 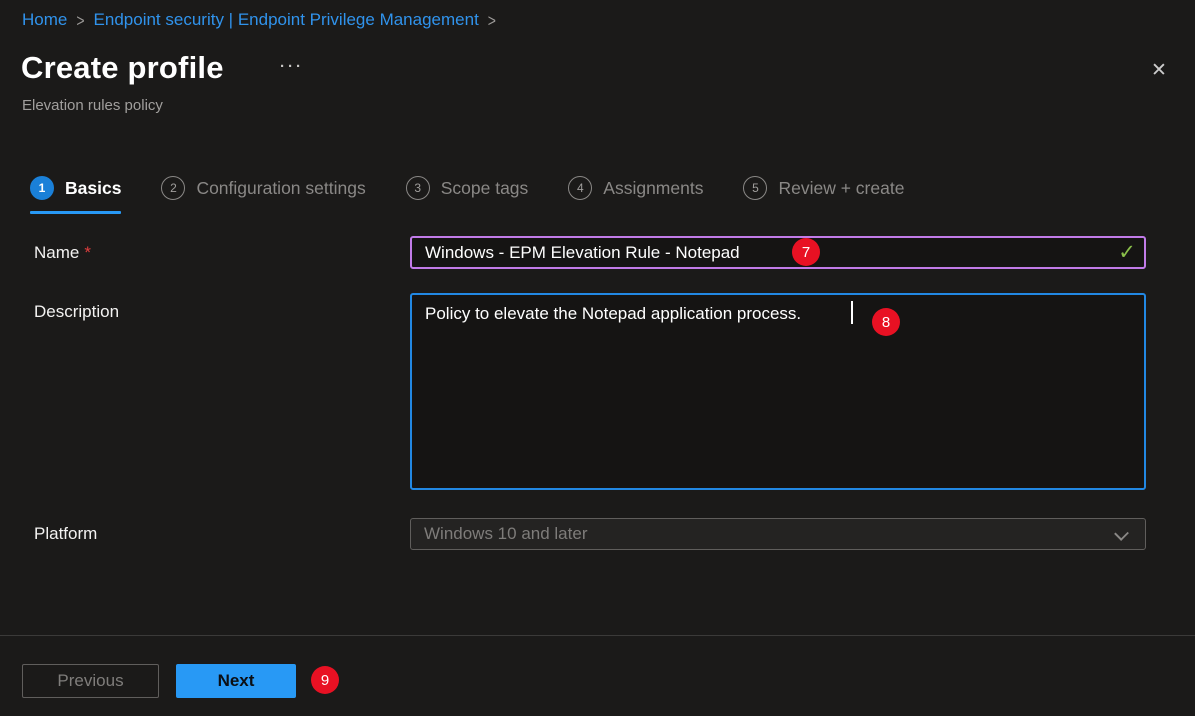 I want to click on tab-review-create: 5 Review + create, so click(x=823, y=195).